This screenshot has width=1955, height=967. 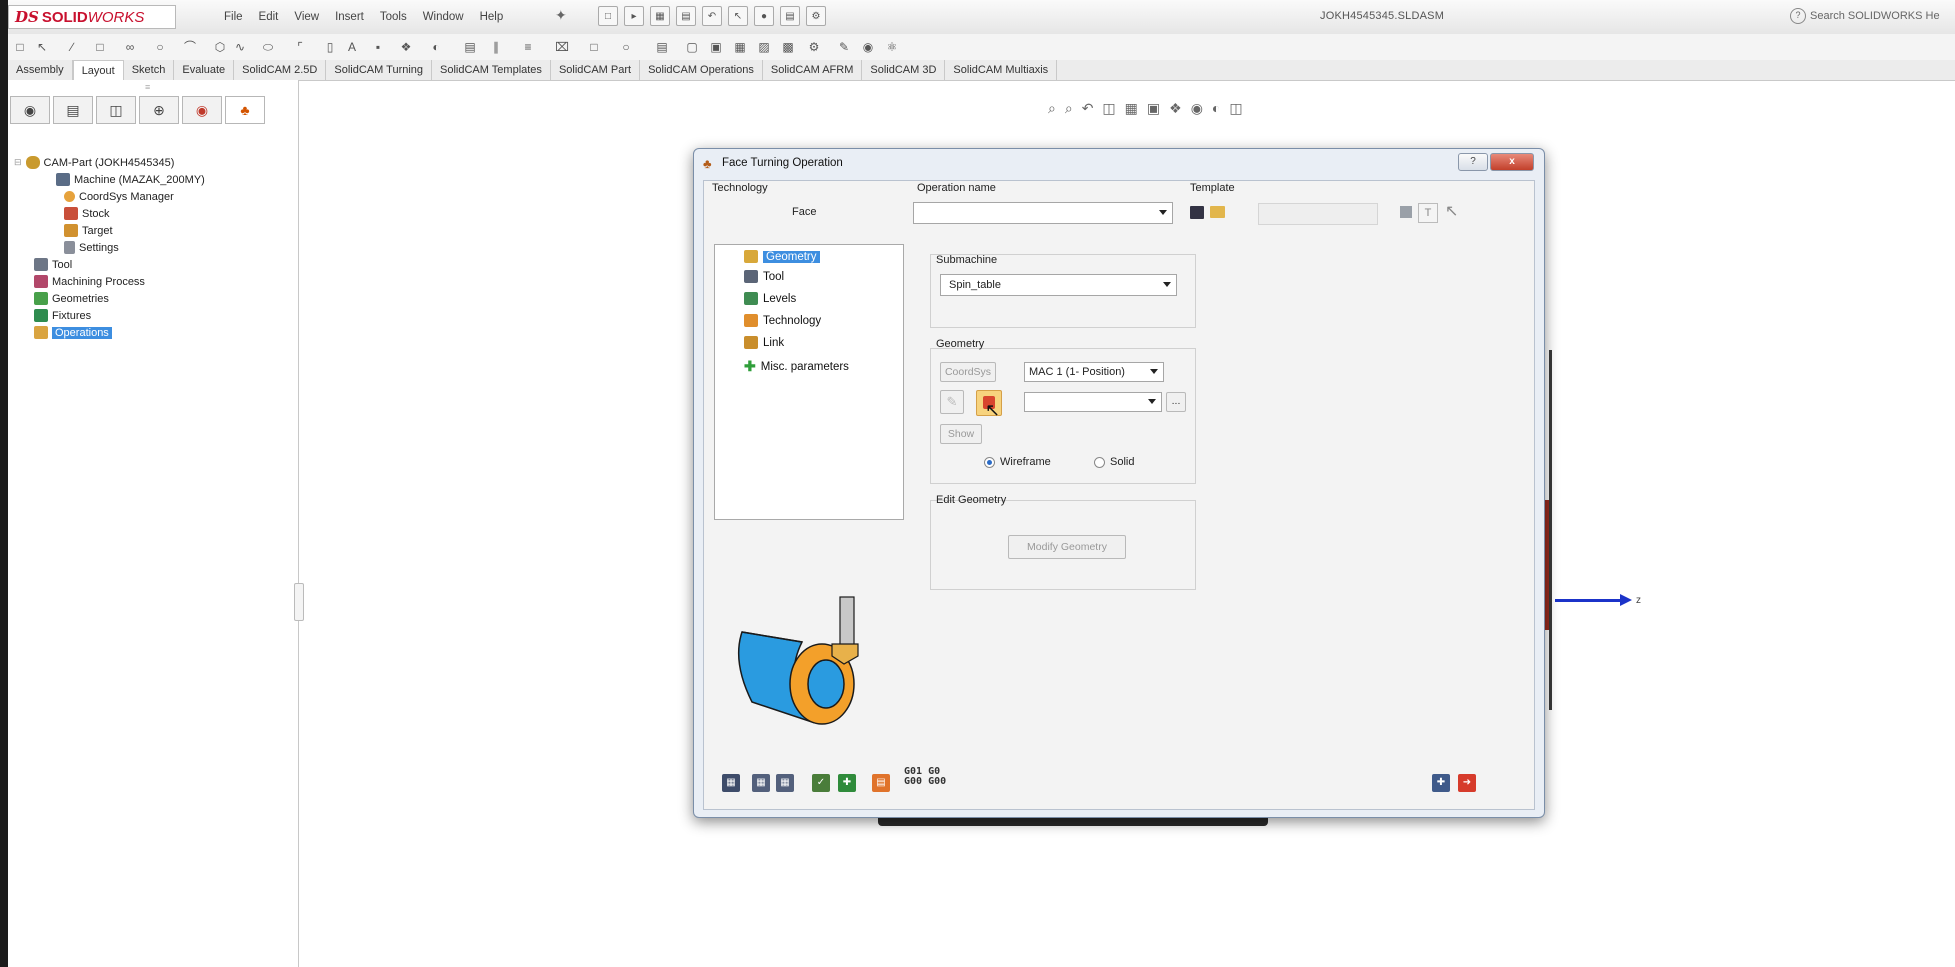 I want to click on relations-icon: □, so click(x=594, y=47).